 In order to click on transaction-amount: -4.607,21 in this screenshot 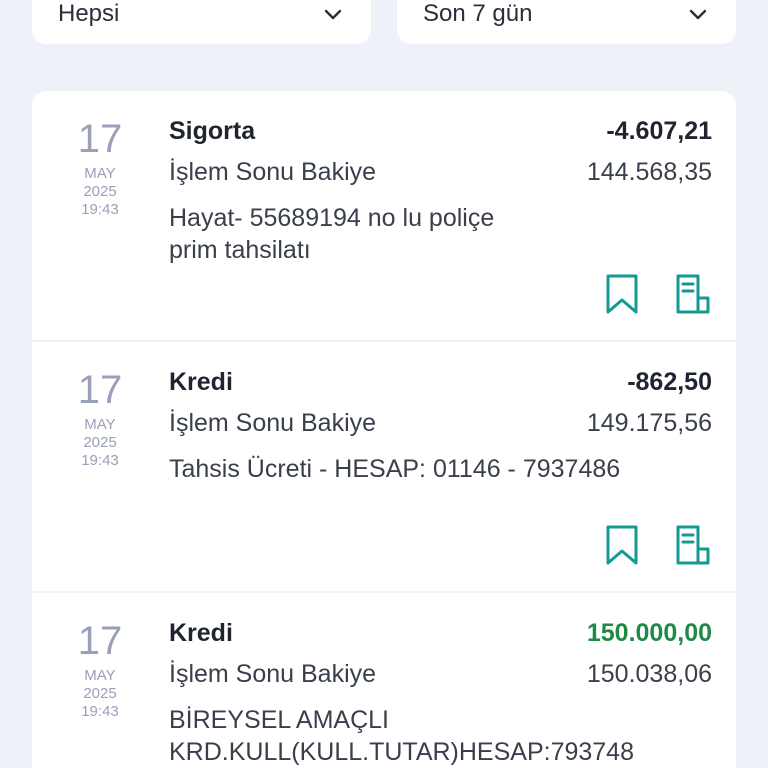, I will do `click(659, 131)`.